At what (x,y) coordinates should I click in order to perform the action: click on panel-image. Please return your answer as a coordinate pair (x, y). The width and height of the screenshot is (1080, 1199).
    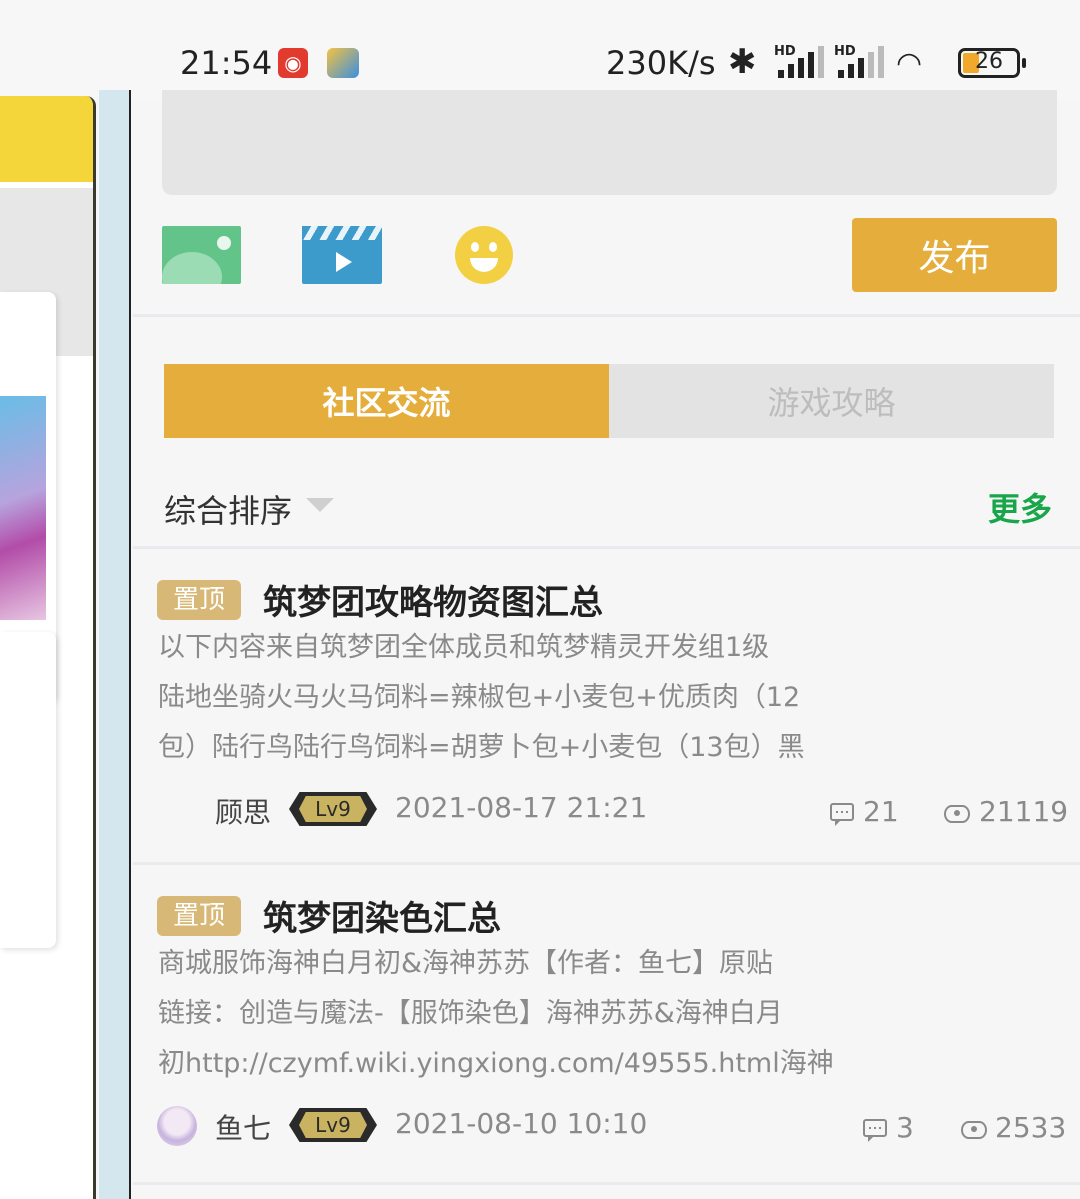
    Looking at the image, I should click on (23, 508).